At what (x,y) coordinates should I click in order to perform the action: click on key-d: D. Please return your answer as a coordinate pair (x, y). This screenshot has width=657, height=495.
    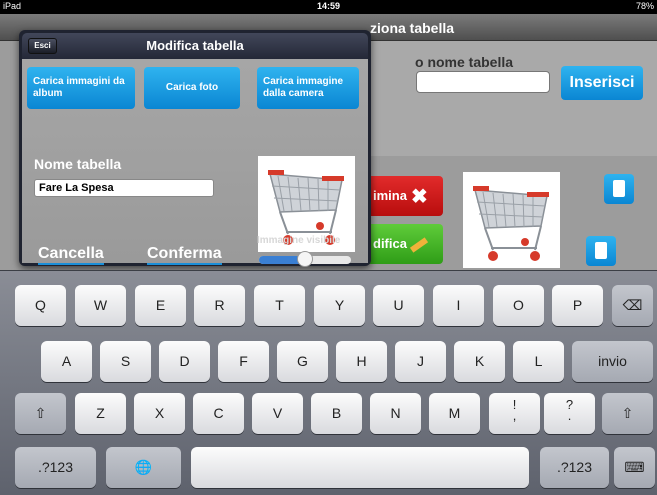
    Looking at the image, I should click on (184, 361).